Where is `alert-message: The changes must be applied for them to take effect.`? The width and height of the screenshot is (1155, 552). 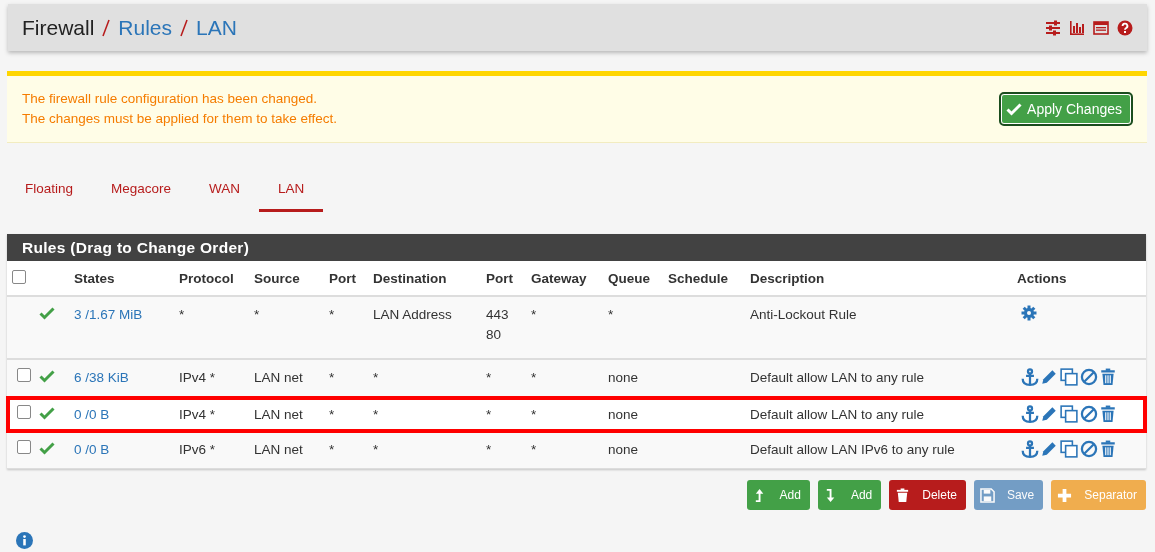 alert-message: The changes must be applied for them to take effect. is located at coordinates (179, 119).